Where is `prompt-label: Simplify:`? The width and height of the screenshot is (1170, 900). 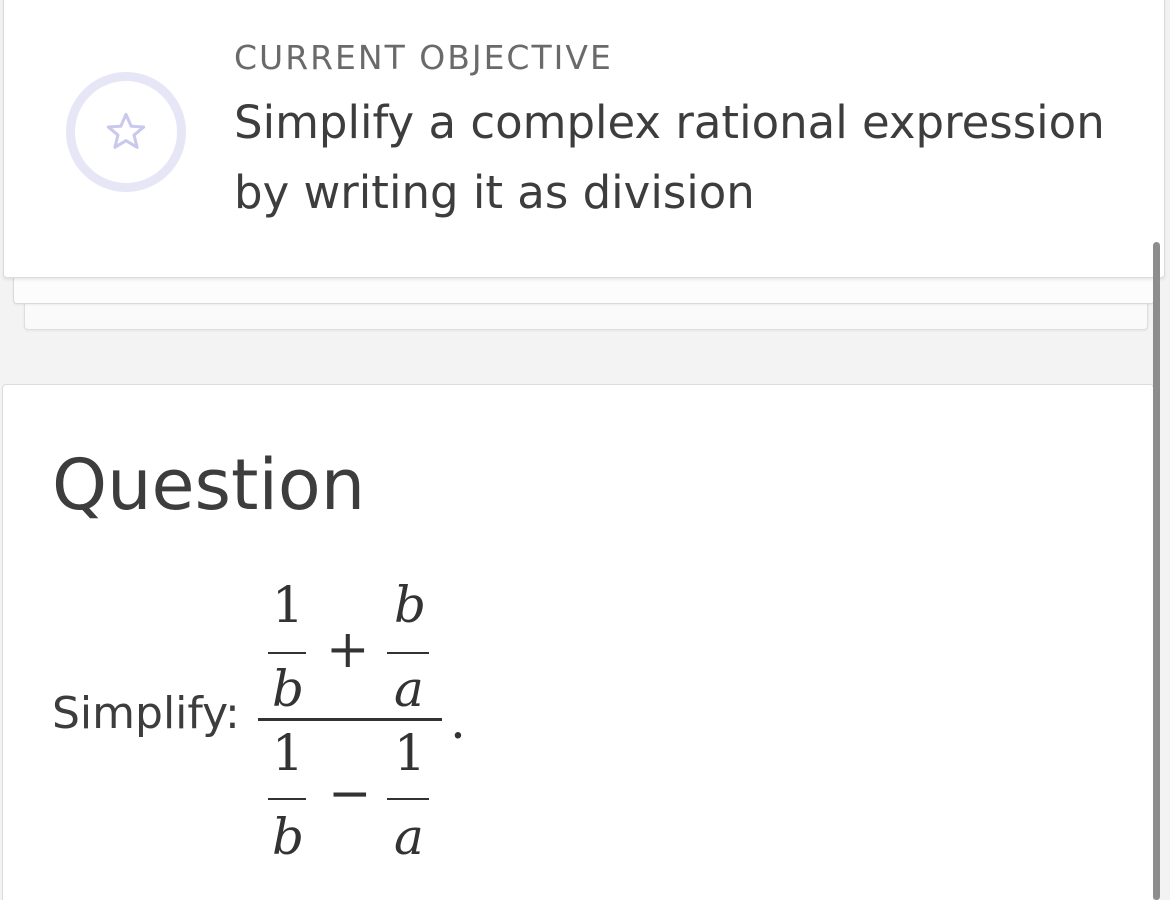 prompt-label: Simplify: is located at coordinates (146, 713).